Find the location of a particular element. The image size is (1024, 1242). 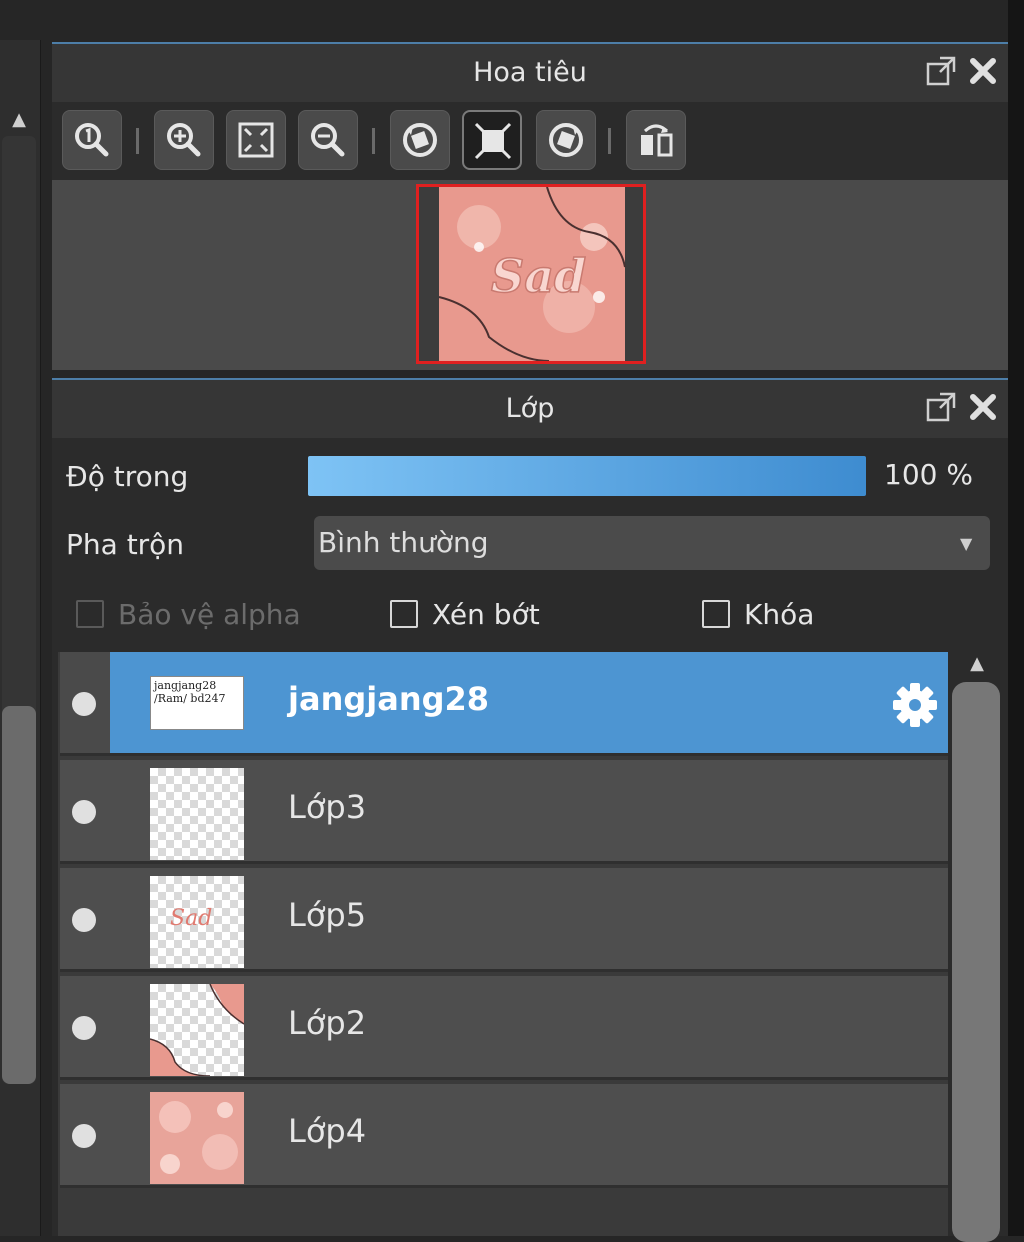

navigator-title: Hoa tiêu is located at coordinates (530, 72).